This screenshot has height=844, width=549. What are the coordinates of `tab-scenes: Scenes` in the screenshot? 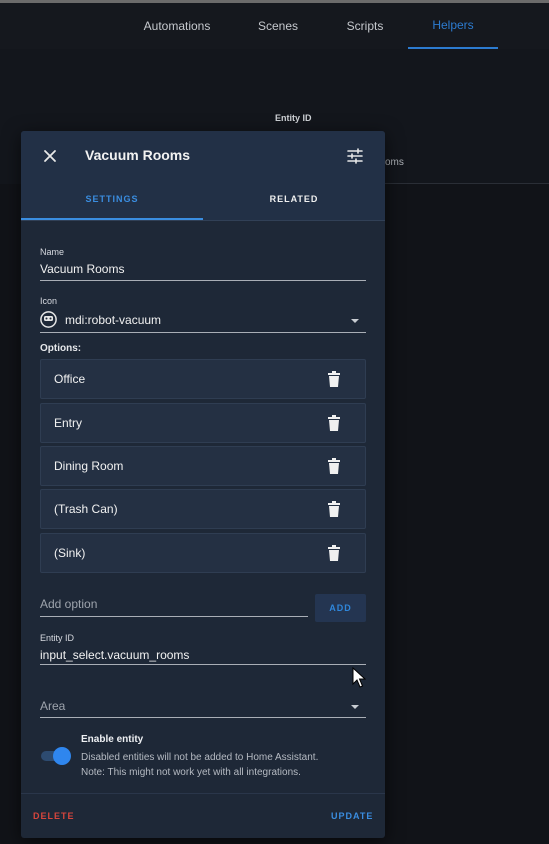 It's located at (278, 26).